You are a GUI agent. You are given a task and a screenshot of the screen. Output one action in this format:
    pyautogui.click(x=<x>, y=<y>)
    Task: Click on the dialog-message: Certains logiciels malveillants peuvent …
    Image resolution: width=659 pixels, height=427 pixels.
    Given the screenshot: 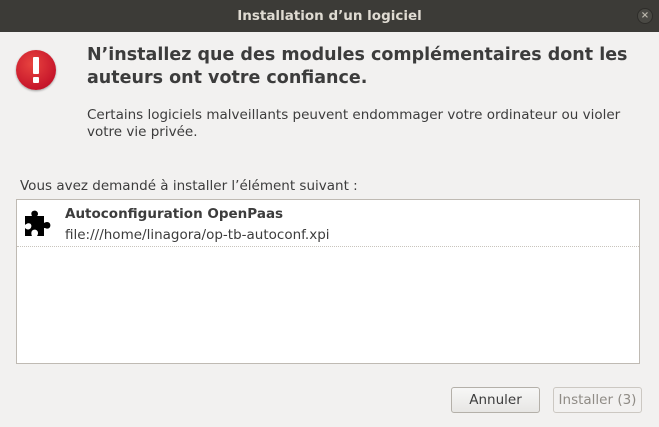 What is the action you would take?
    pyautogui.click(x=354, y=123)
    